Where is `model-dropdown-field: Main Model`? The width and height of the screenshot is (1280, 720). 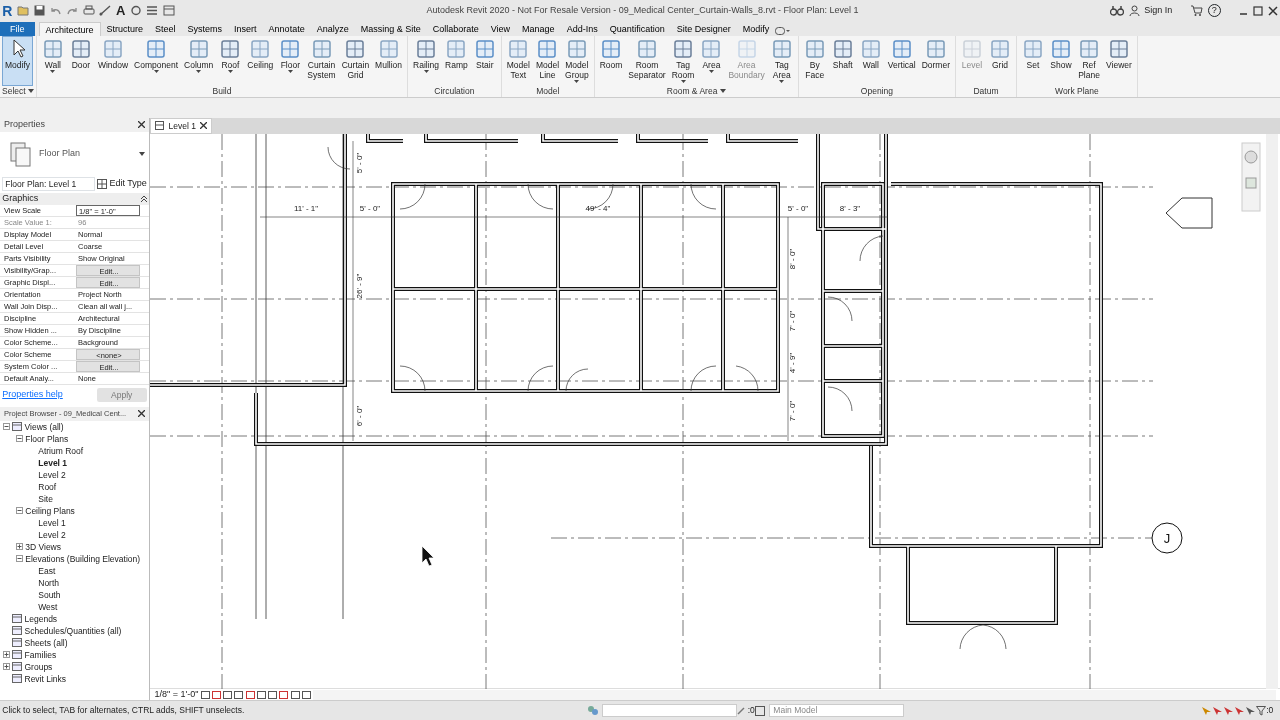
model-dropdown-field: Main Model is located at coordinates (837, 710).